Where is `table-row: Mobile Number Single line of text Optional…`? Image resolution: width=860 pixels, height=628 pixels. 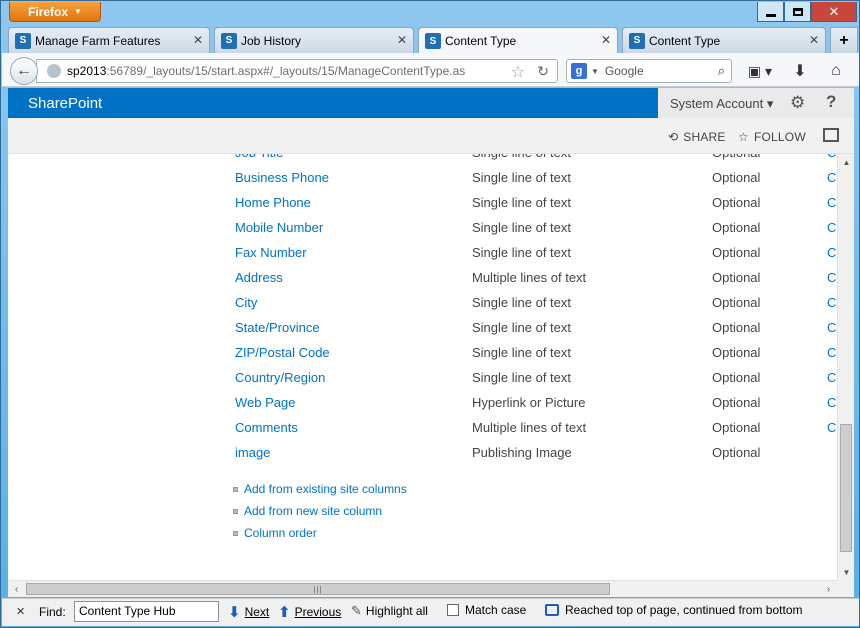
table-row: Mobile Number Single line of text Optional… is located at coordinates (422, 232).